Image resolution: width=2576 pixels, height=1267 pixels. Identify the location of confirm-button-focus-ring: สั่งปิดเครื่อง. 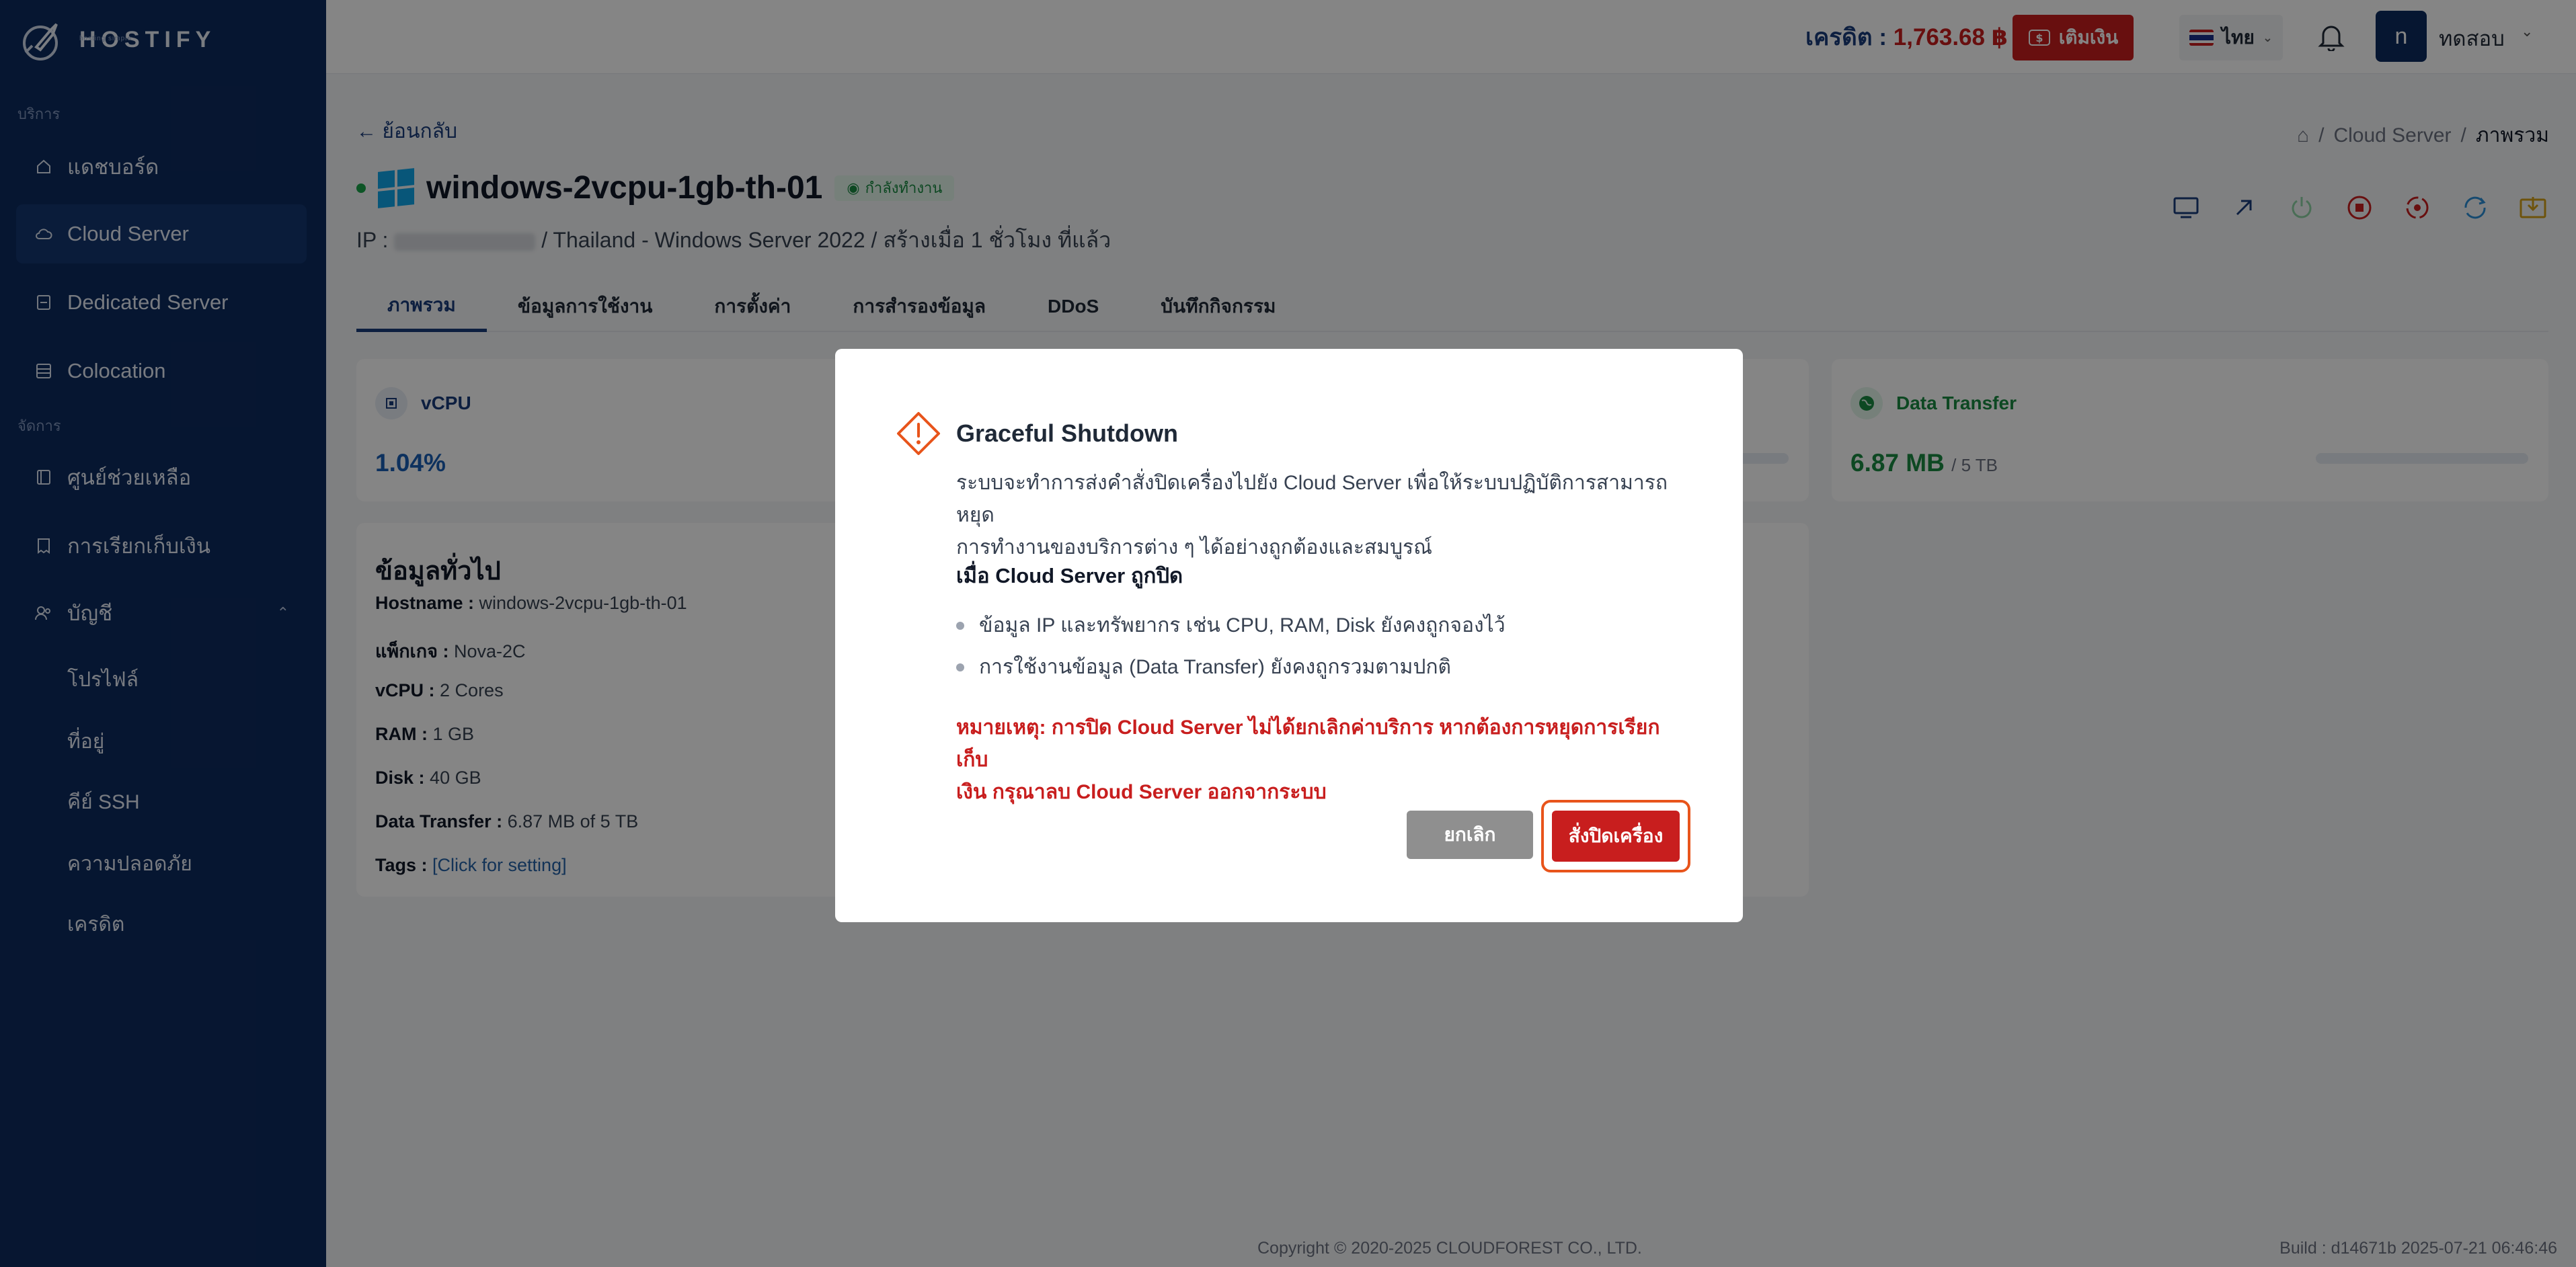
(1615, 836).